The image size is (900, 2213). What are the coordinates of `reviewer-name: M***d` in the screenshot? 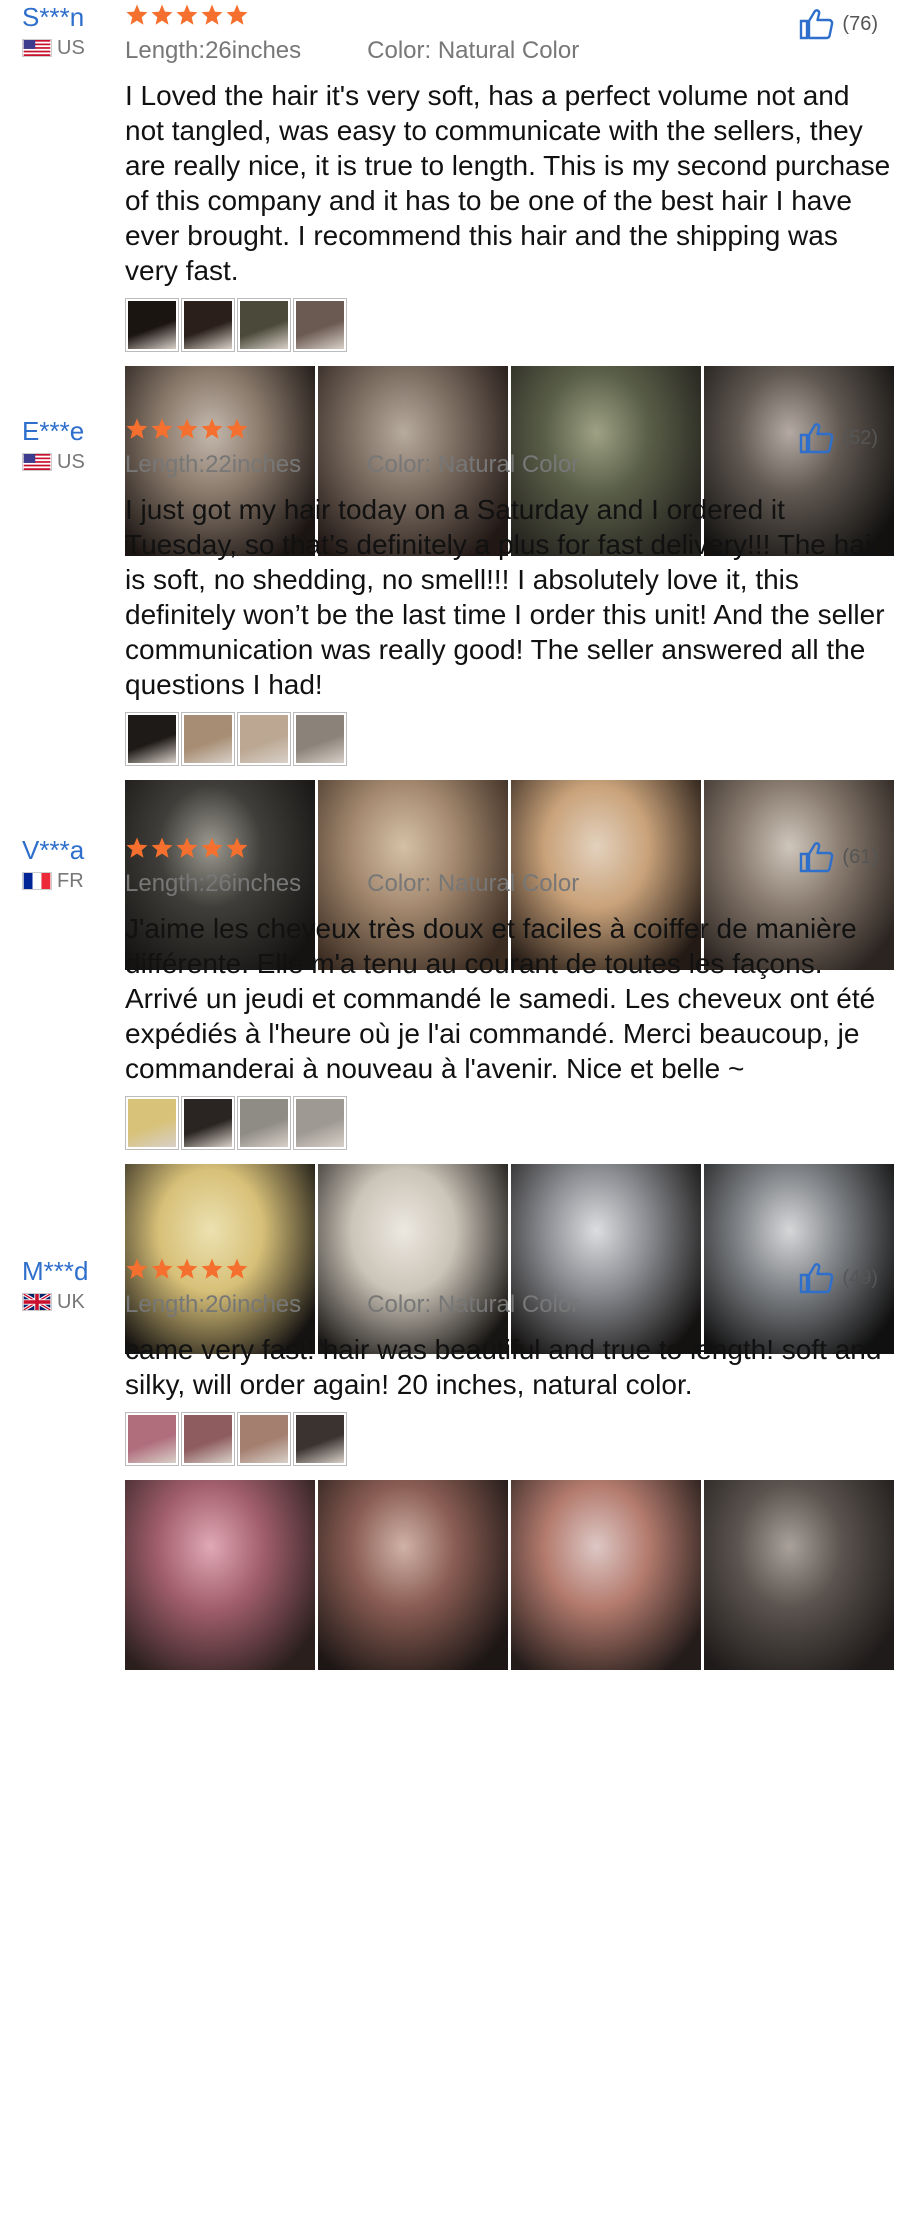 It's located at (55, 1271).